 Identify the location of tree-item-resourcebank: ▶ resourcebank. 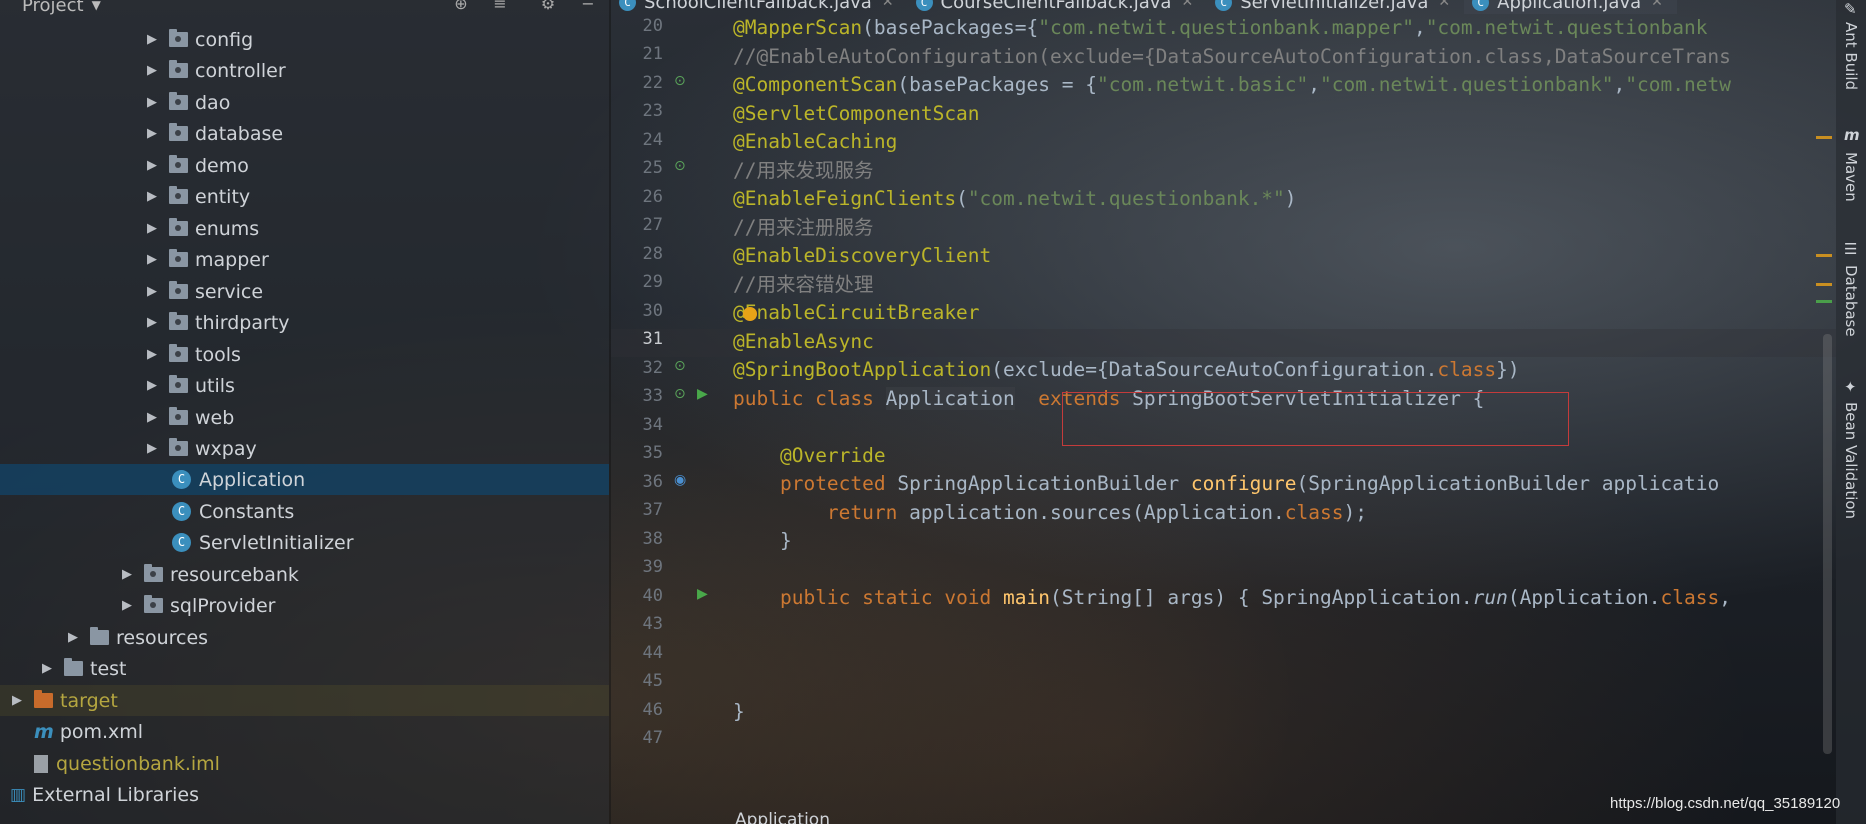
(209, 574).